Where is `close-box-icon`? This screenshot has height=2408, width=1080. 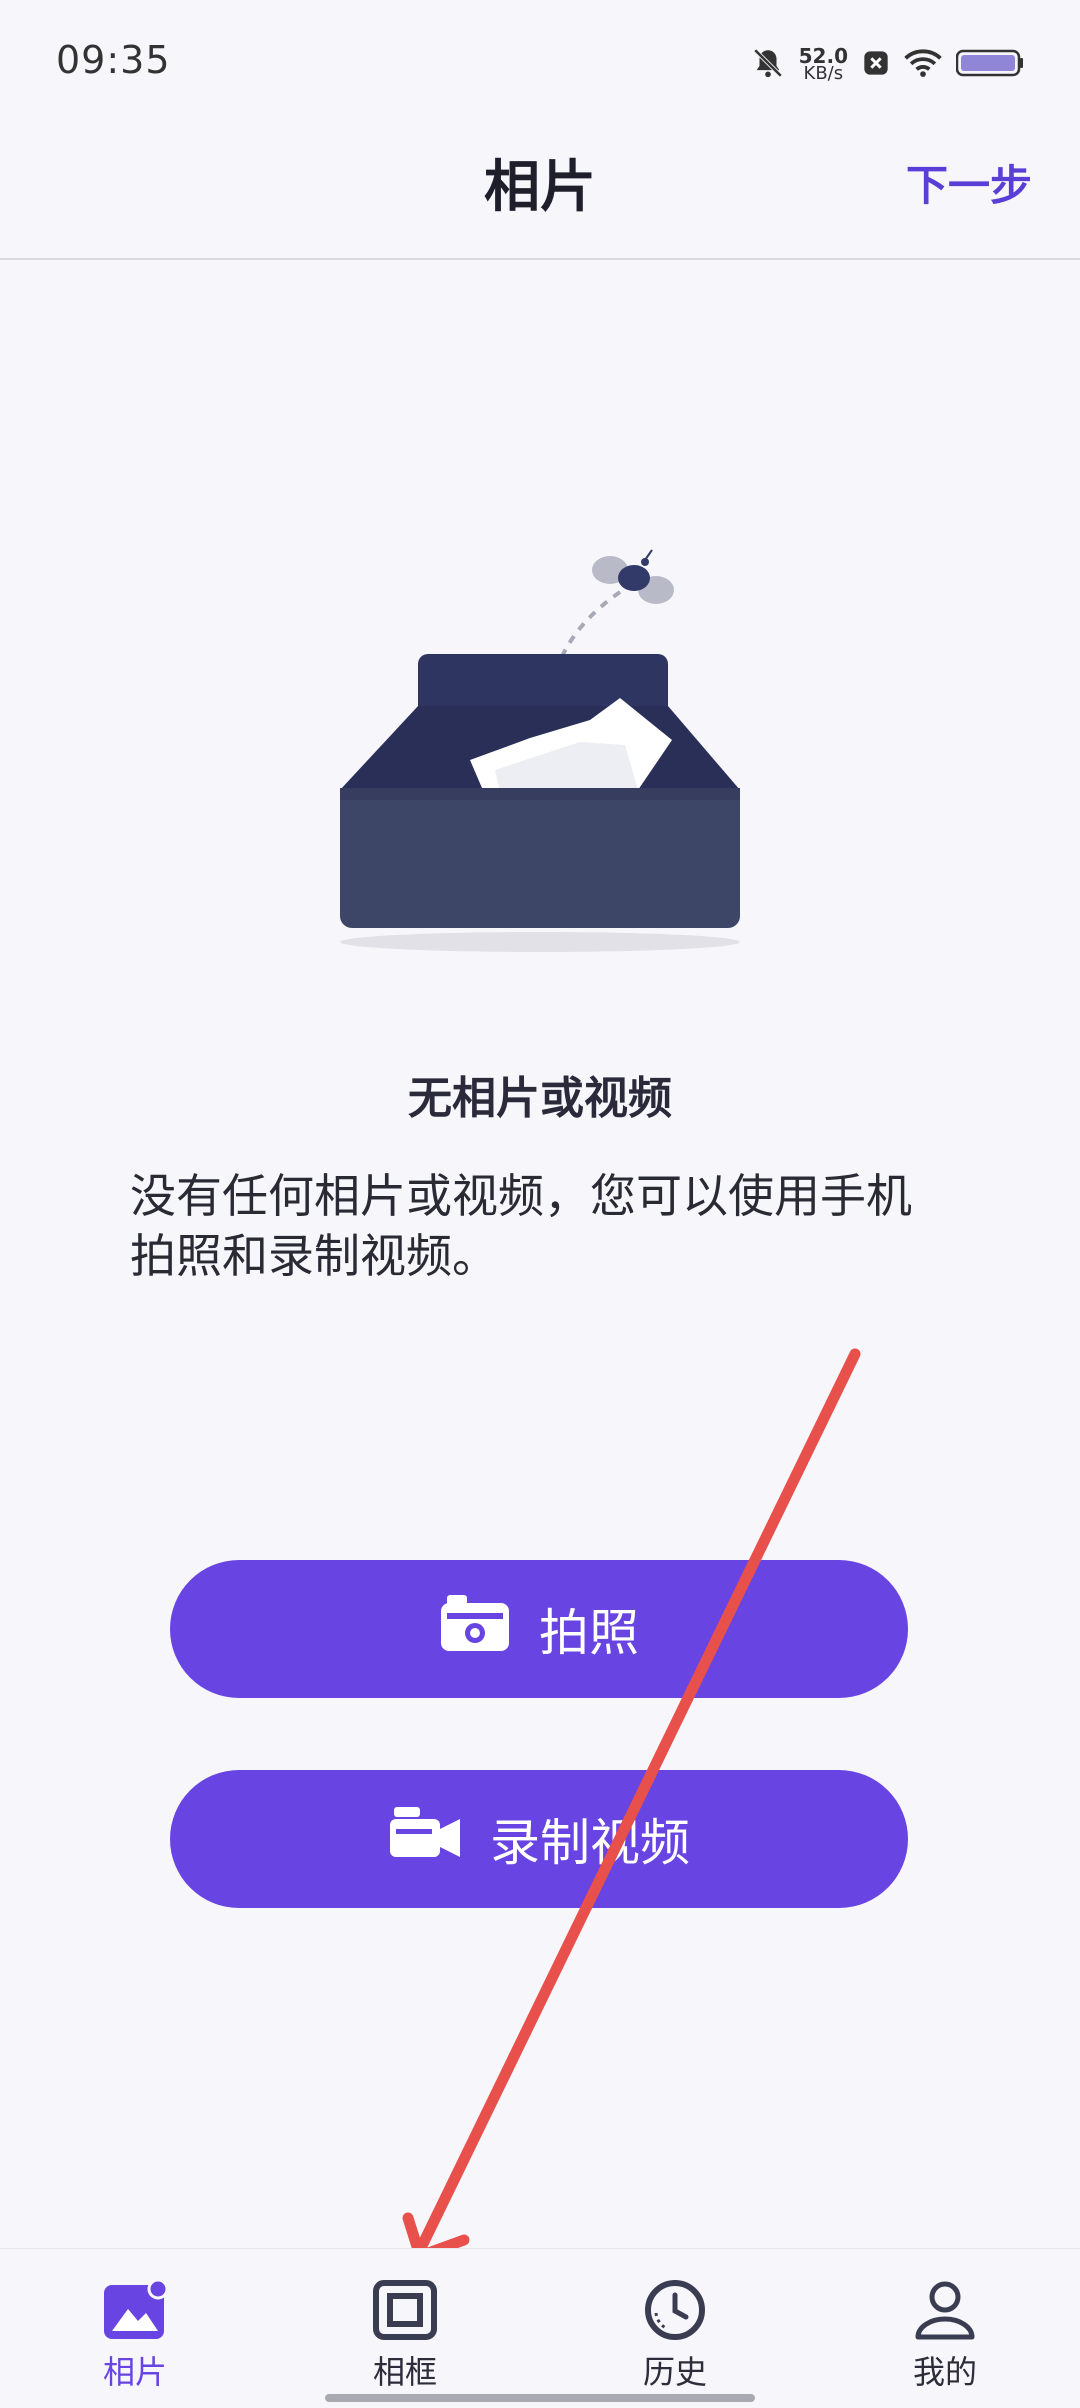 close-box-icon is located at coordinates (876, 65).